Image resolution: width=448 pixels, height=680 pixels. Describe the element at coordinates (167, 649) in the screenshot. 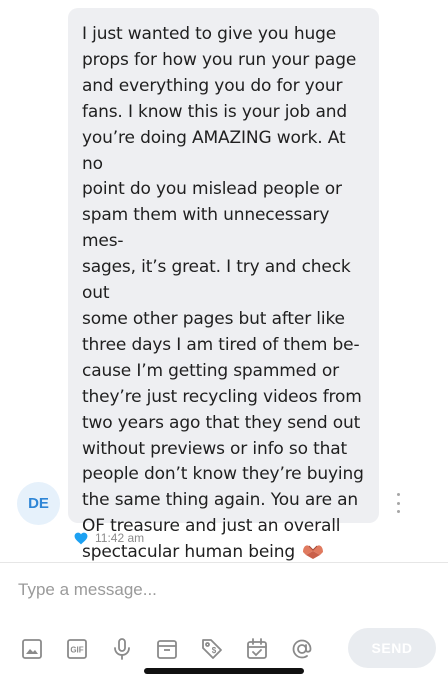

I see `vault-icon` at that location.